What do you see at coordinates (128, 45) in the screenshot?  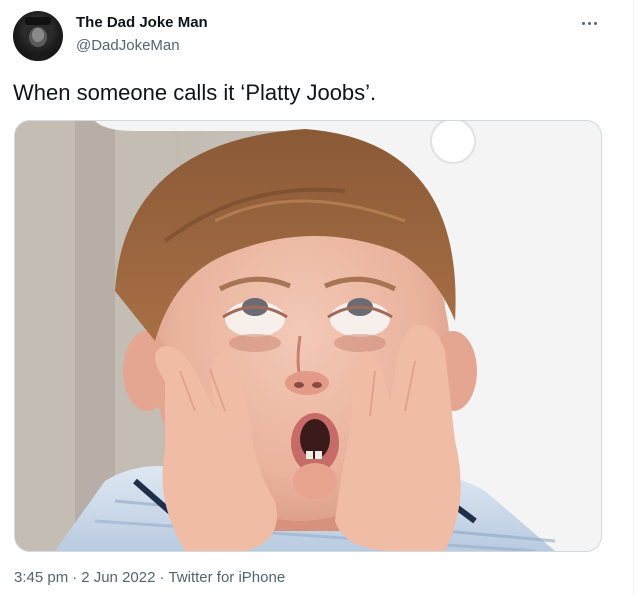 I see `author-handle: @DadJokeMan` at bounding box center [128, 45].